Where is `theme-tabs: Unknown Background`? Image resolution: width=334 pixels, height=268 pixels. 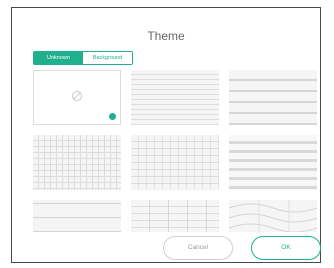
theme-tabs: Unknown Background is located at coordinates (83, 58).